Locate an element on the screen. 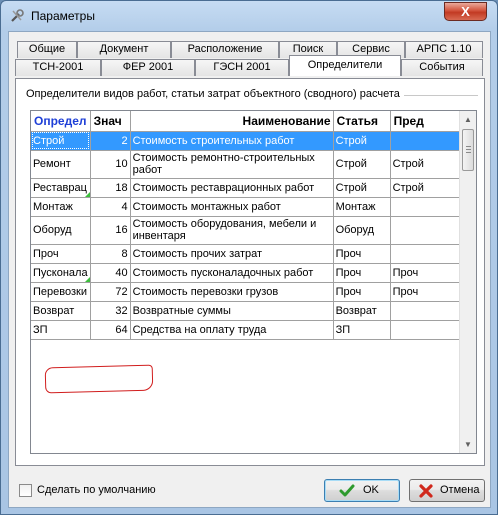 This screenshot has height=515, width=498. cancel-button-label: Отмена is located at coordinates (460, 490).